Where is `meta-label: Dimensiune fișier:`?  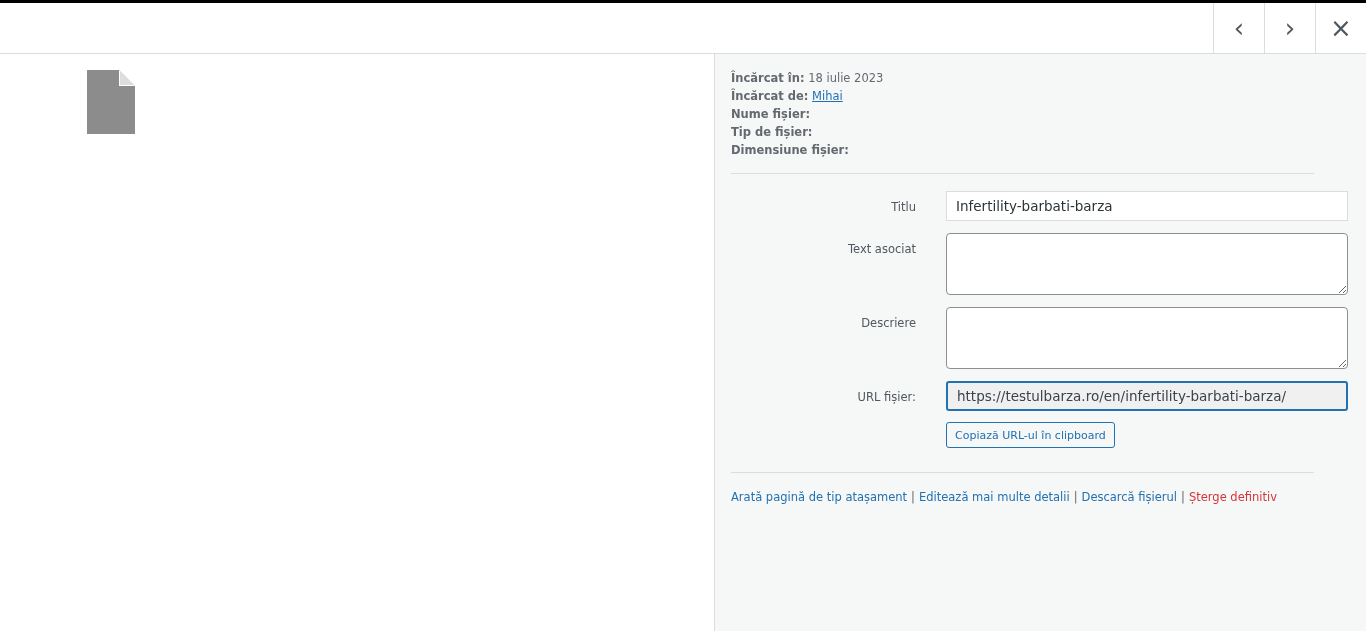 meta-label: Dimensiune fișier: is located at coordinates (790, 150).